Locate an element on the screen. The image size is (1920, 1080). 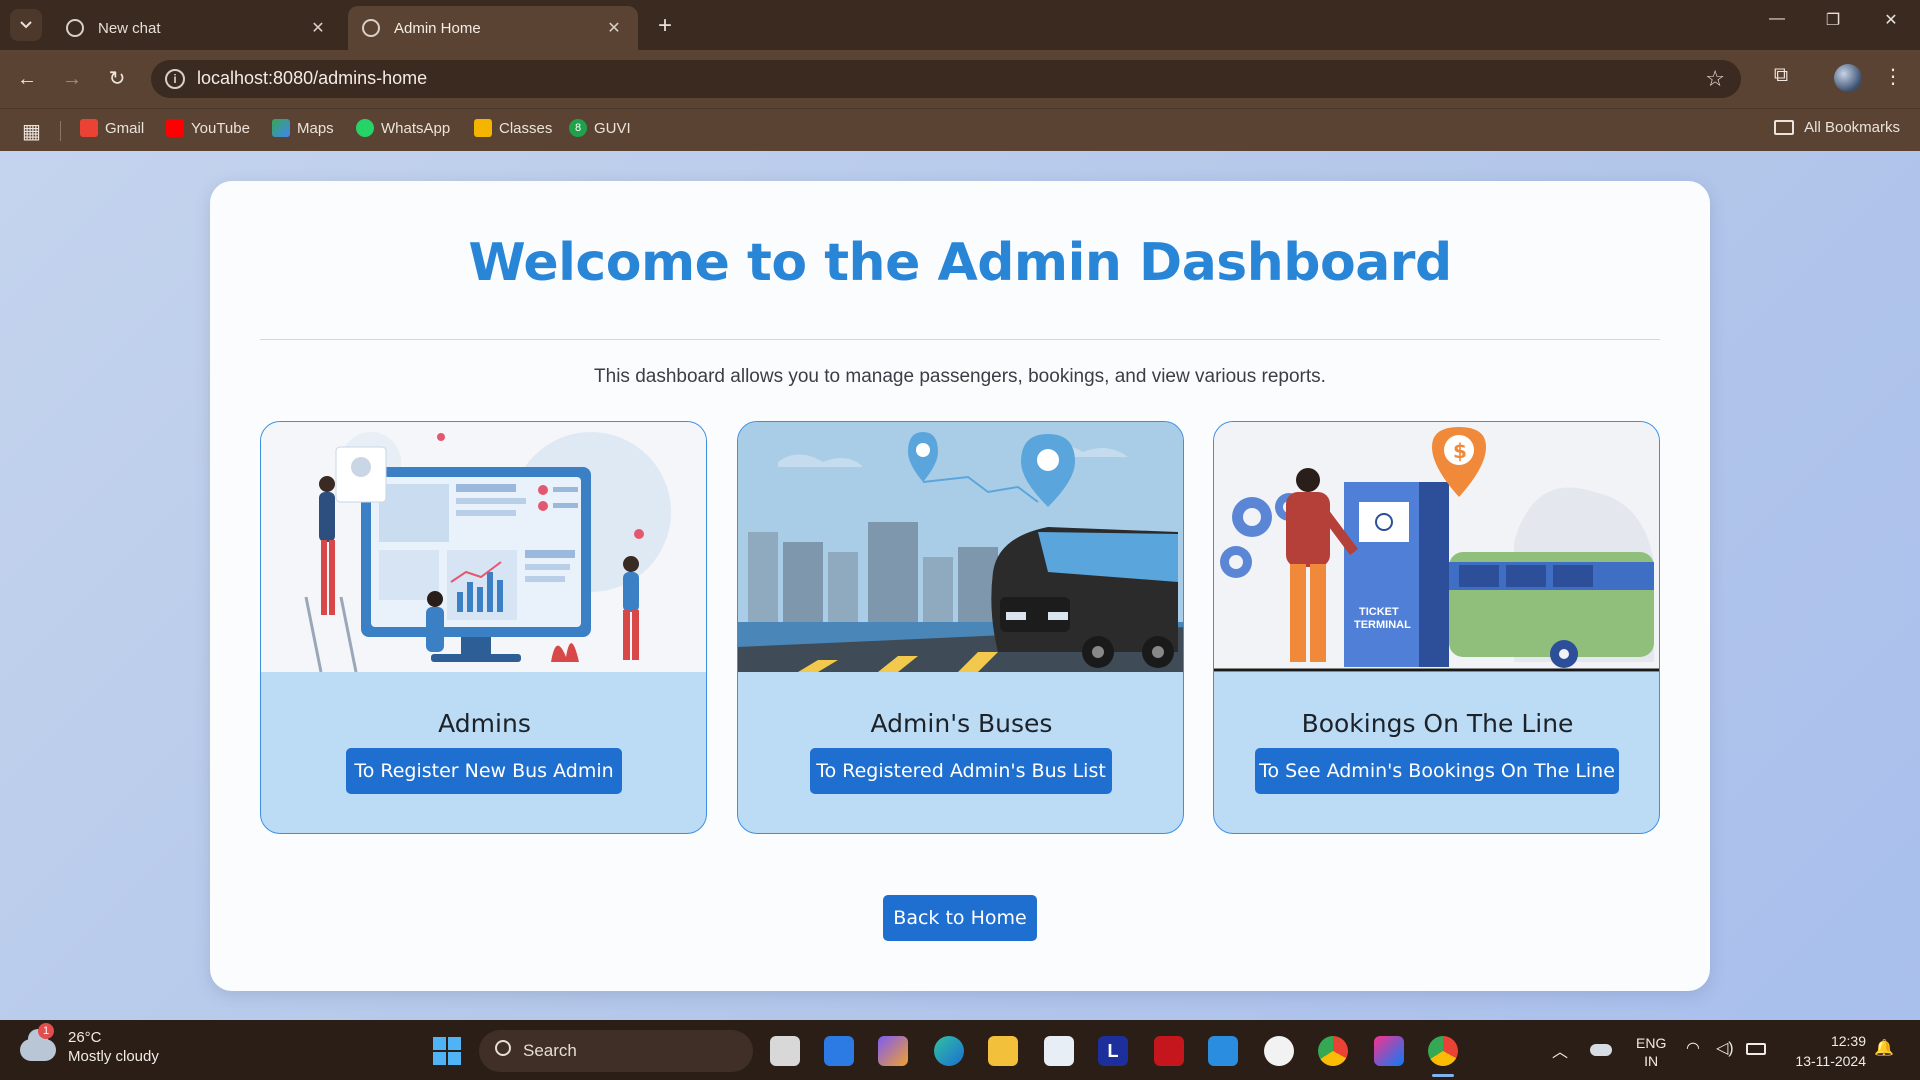
show-hidden-icons-chevron: ︿ is located at coordinates (1560, 1050).